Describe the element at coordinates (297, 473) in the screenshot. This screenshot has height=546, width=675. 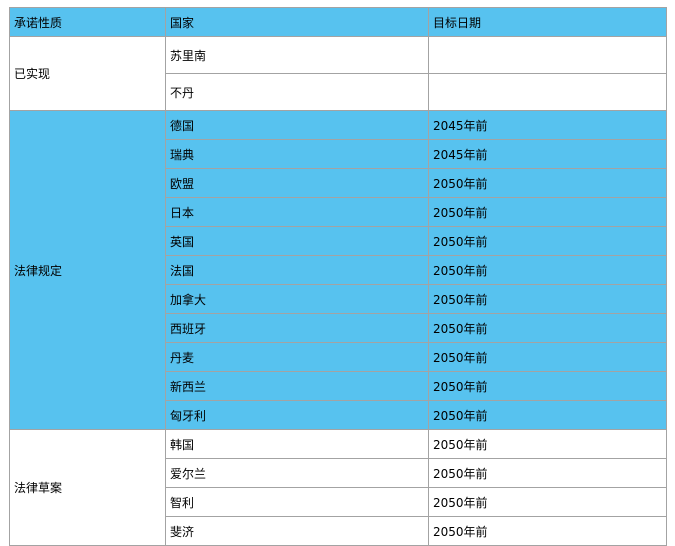
I see `country-cell: 爱尔兰` at that location.